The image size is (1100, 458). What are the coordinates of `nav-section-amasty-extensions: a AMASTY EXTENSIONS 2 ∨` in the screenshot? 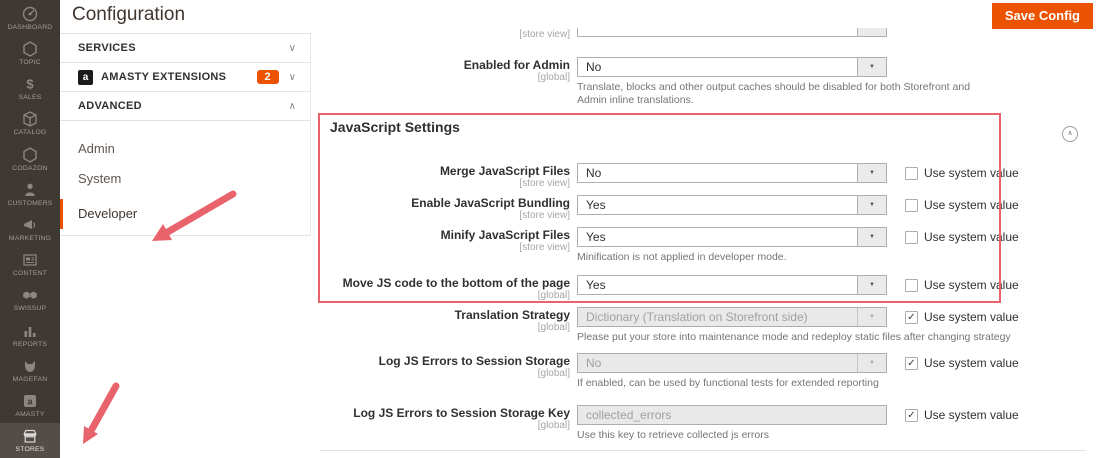 It's located at (185, 77).